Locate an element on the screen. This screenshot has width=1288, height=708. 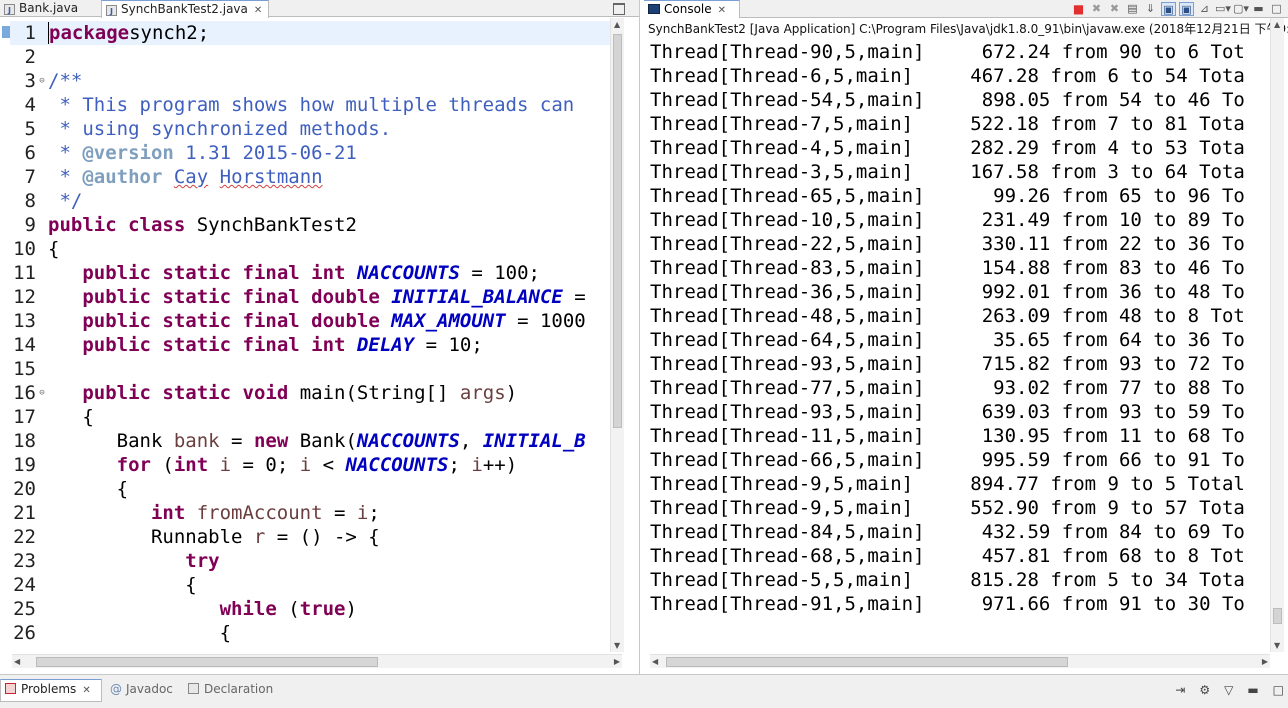
code-token: 1.31 2015-06-21 is located at coordinates (265, 153).